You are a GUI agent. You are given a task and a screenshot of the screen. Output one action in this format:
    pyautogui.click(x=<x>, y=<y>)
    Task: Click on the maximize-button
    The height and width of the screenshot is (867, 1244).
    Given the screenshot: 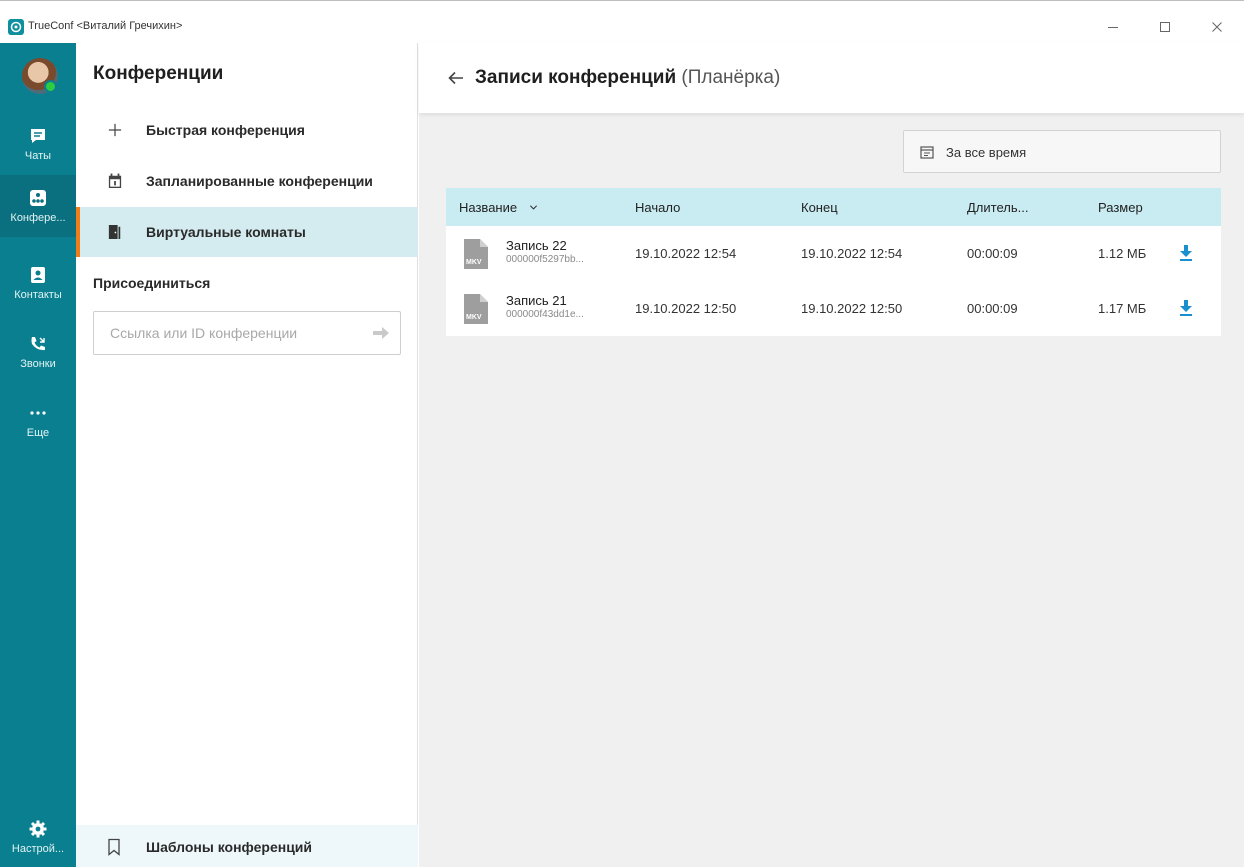 What is the action you would take?
    pyautogui.click(x=1165, y=27)
    